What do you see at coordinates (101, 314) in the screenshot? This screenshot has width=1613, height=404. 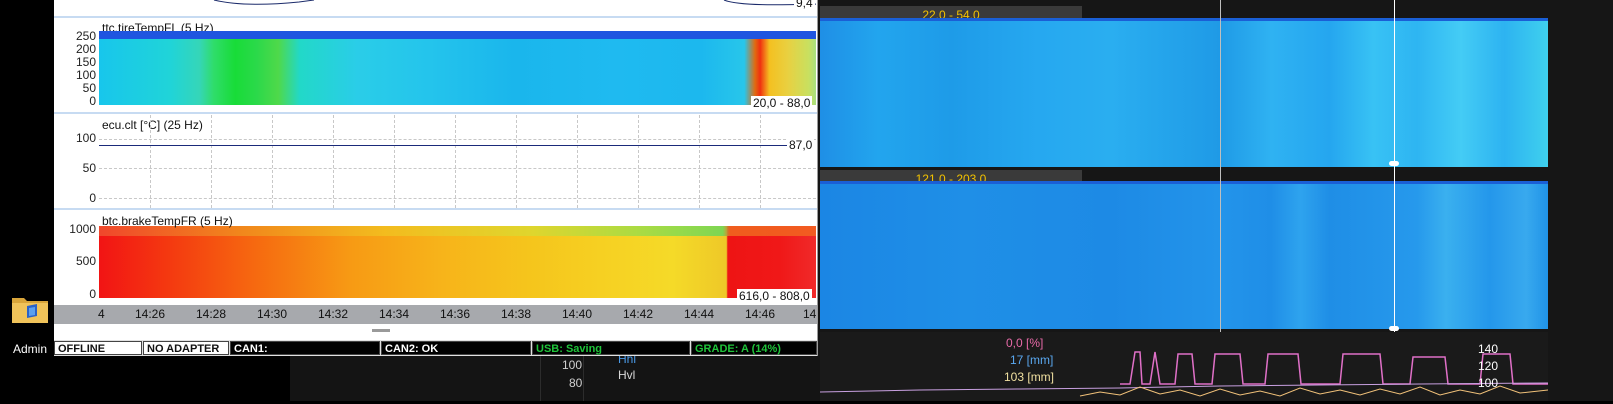 I see `time-tick: 4` at bounding box center [101, 314].